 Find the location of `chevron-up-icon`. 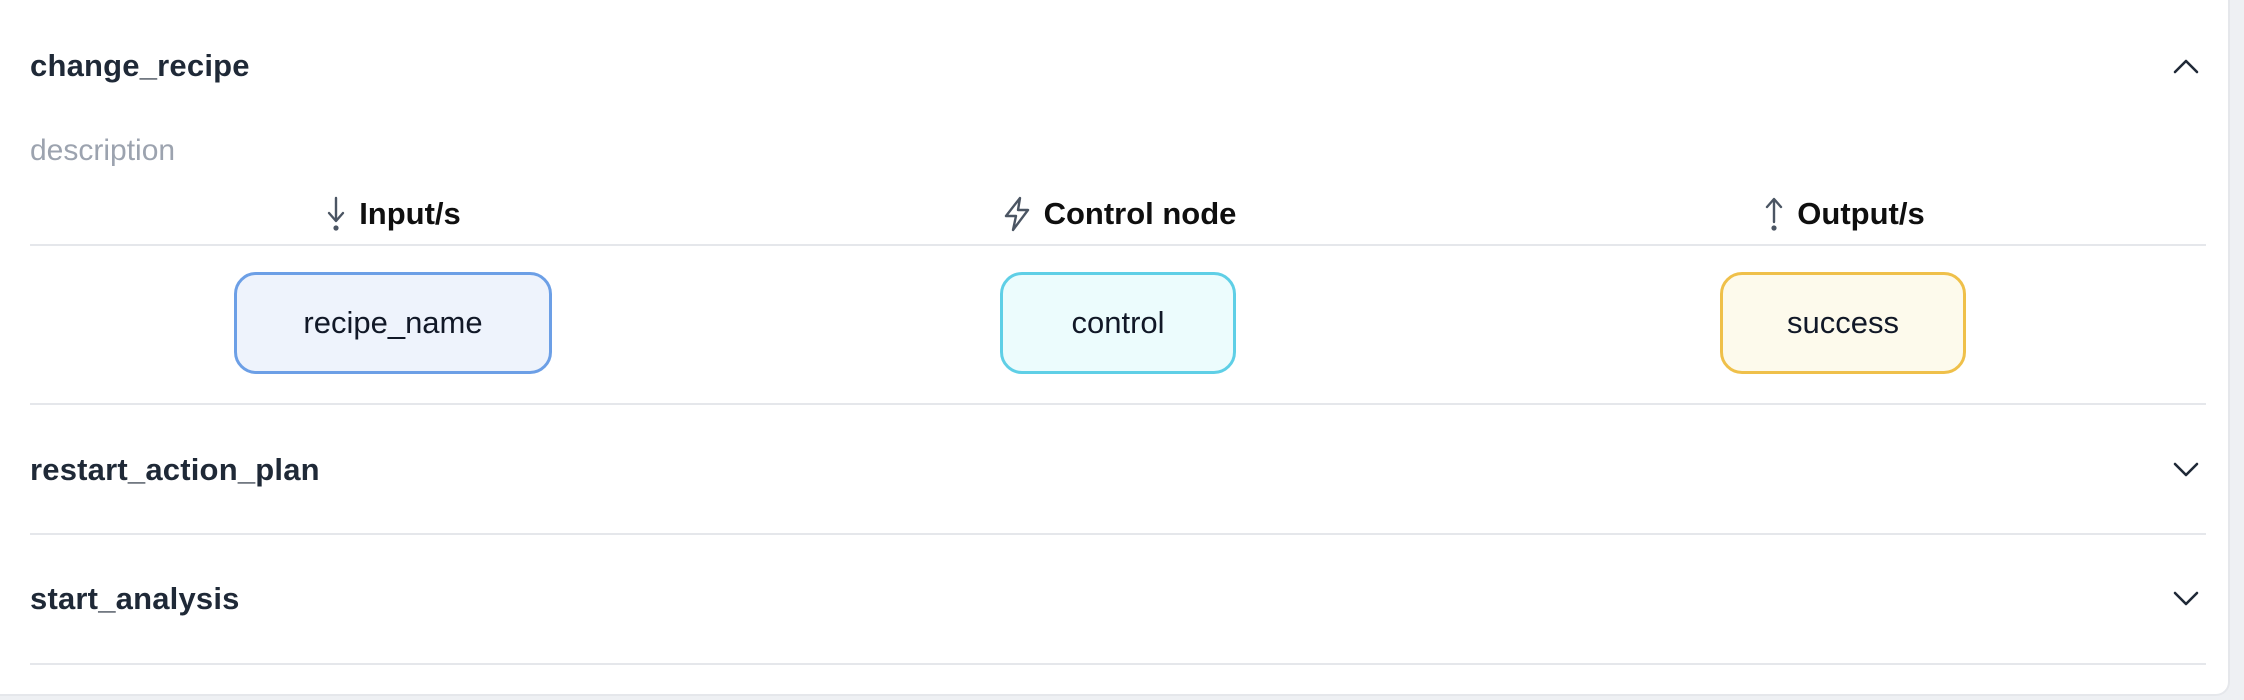

chevron-up-icon is located at coordinates (2186, 66).